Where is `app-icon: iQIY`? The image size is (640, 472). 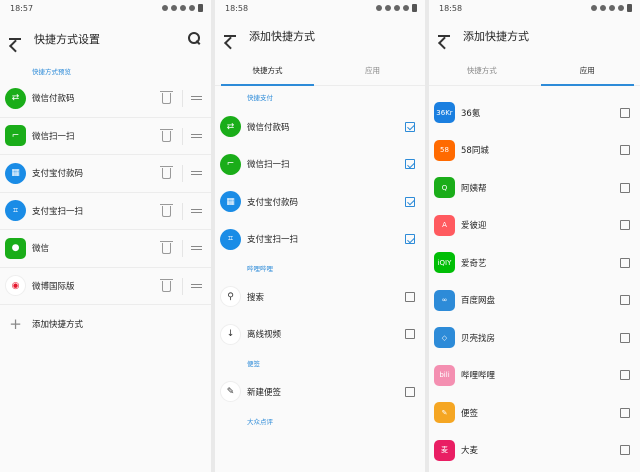 app-icon: iQIY is located at coordinates (444, 263).